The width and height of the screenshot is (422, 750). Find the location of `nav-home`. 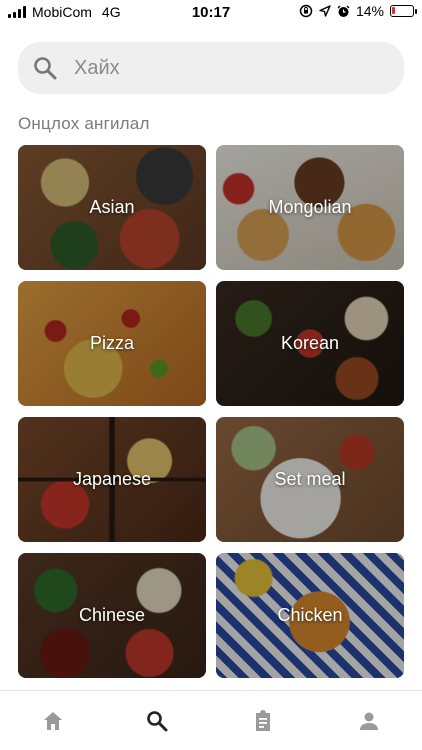

nav-home is located at coordinates (53, 721).